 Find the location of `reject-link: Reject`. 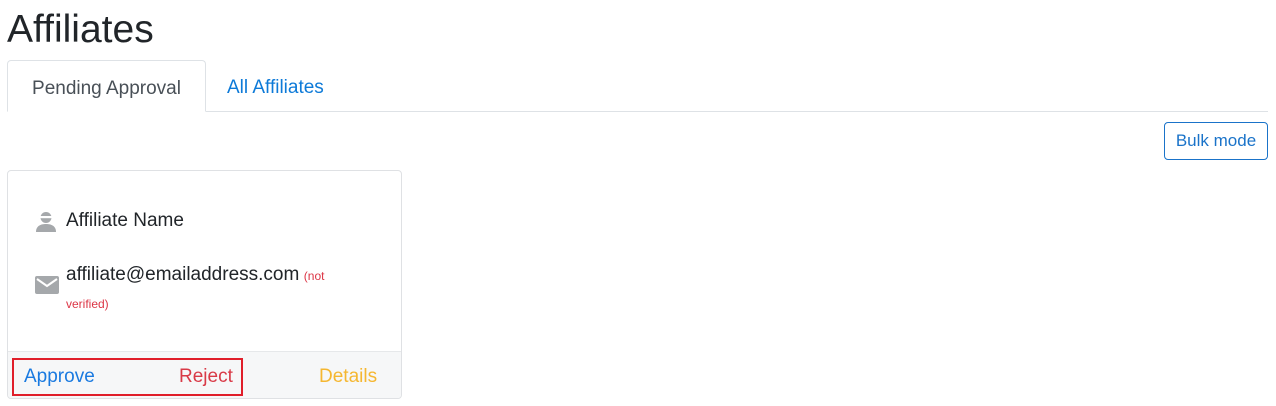

reject-link: Reject is located at coordinates (206, 377).